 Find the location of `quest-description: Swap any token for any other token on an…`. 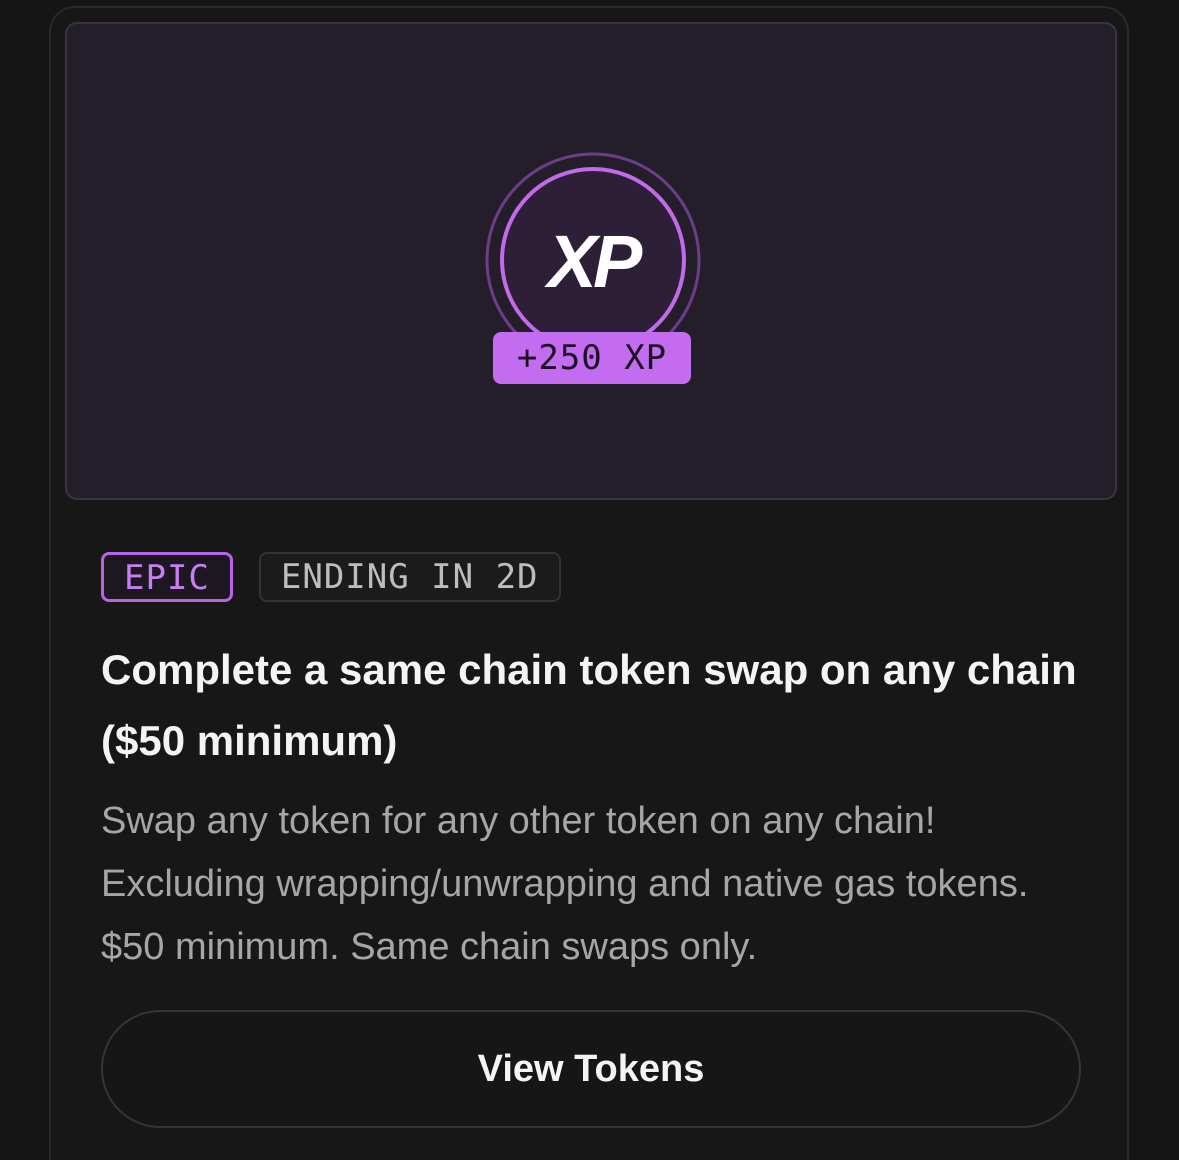

quest-description: Swap any token for any other token on an… is located at coordinates (565, 884).